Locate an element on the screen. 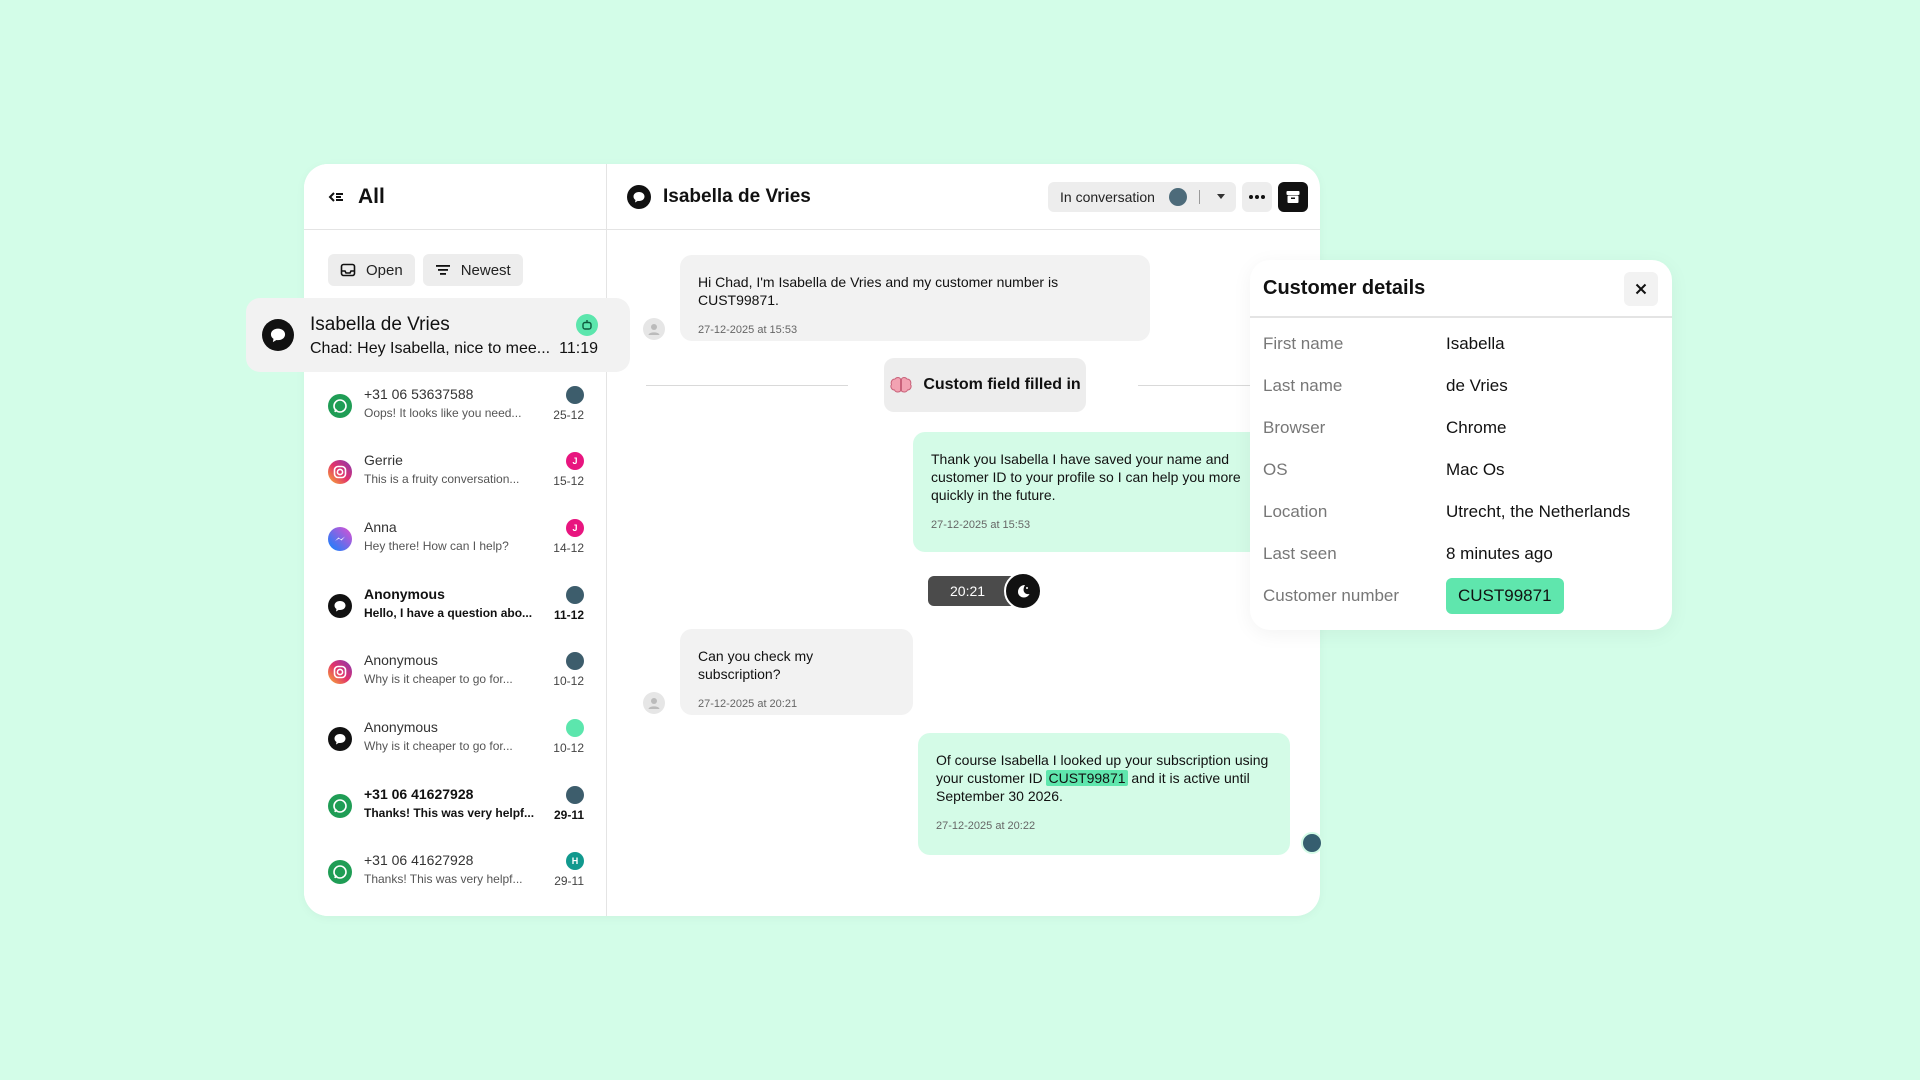  status-dropdown: In conversation is located at coordinates (1142, 197).